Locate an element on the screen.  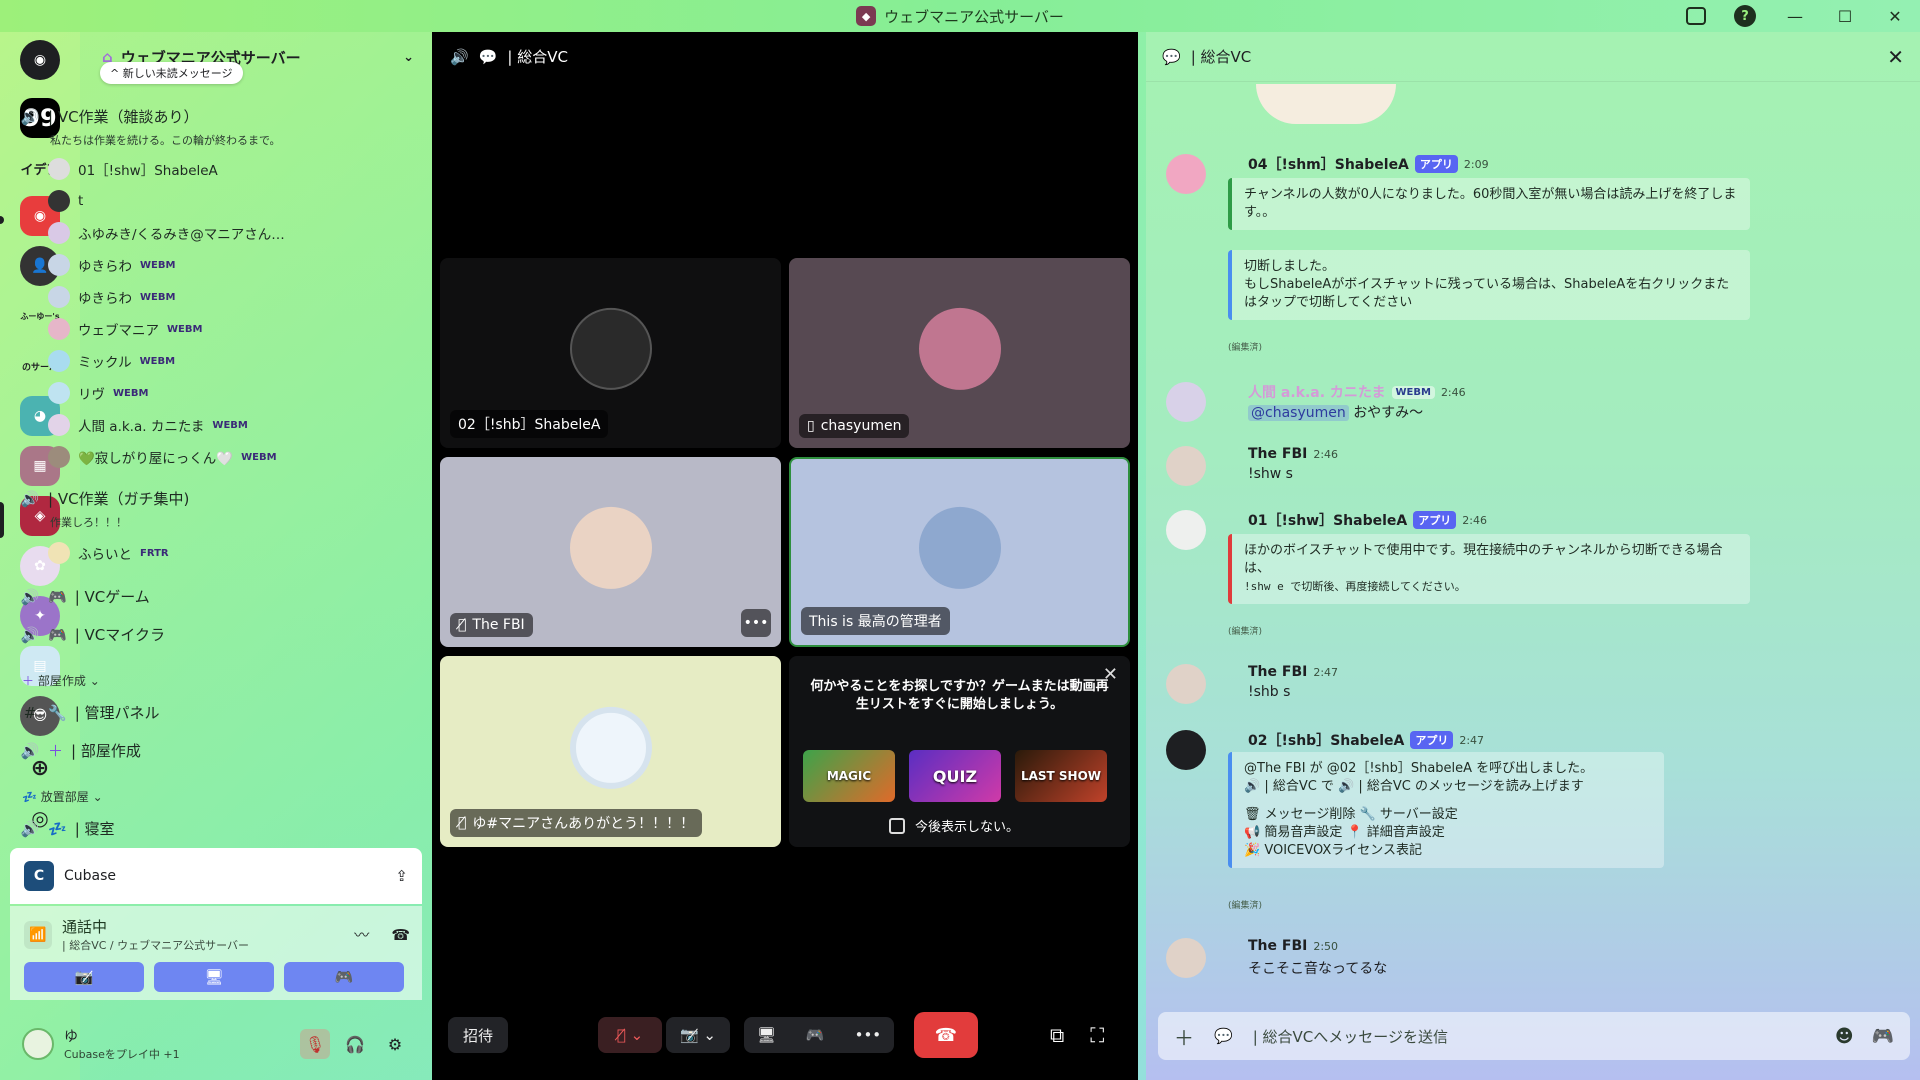
video-tile: 🎙̸ ゆ#マニアさんありがとう！！！！ is located at coordinates (610, 751).